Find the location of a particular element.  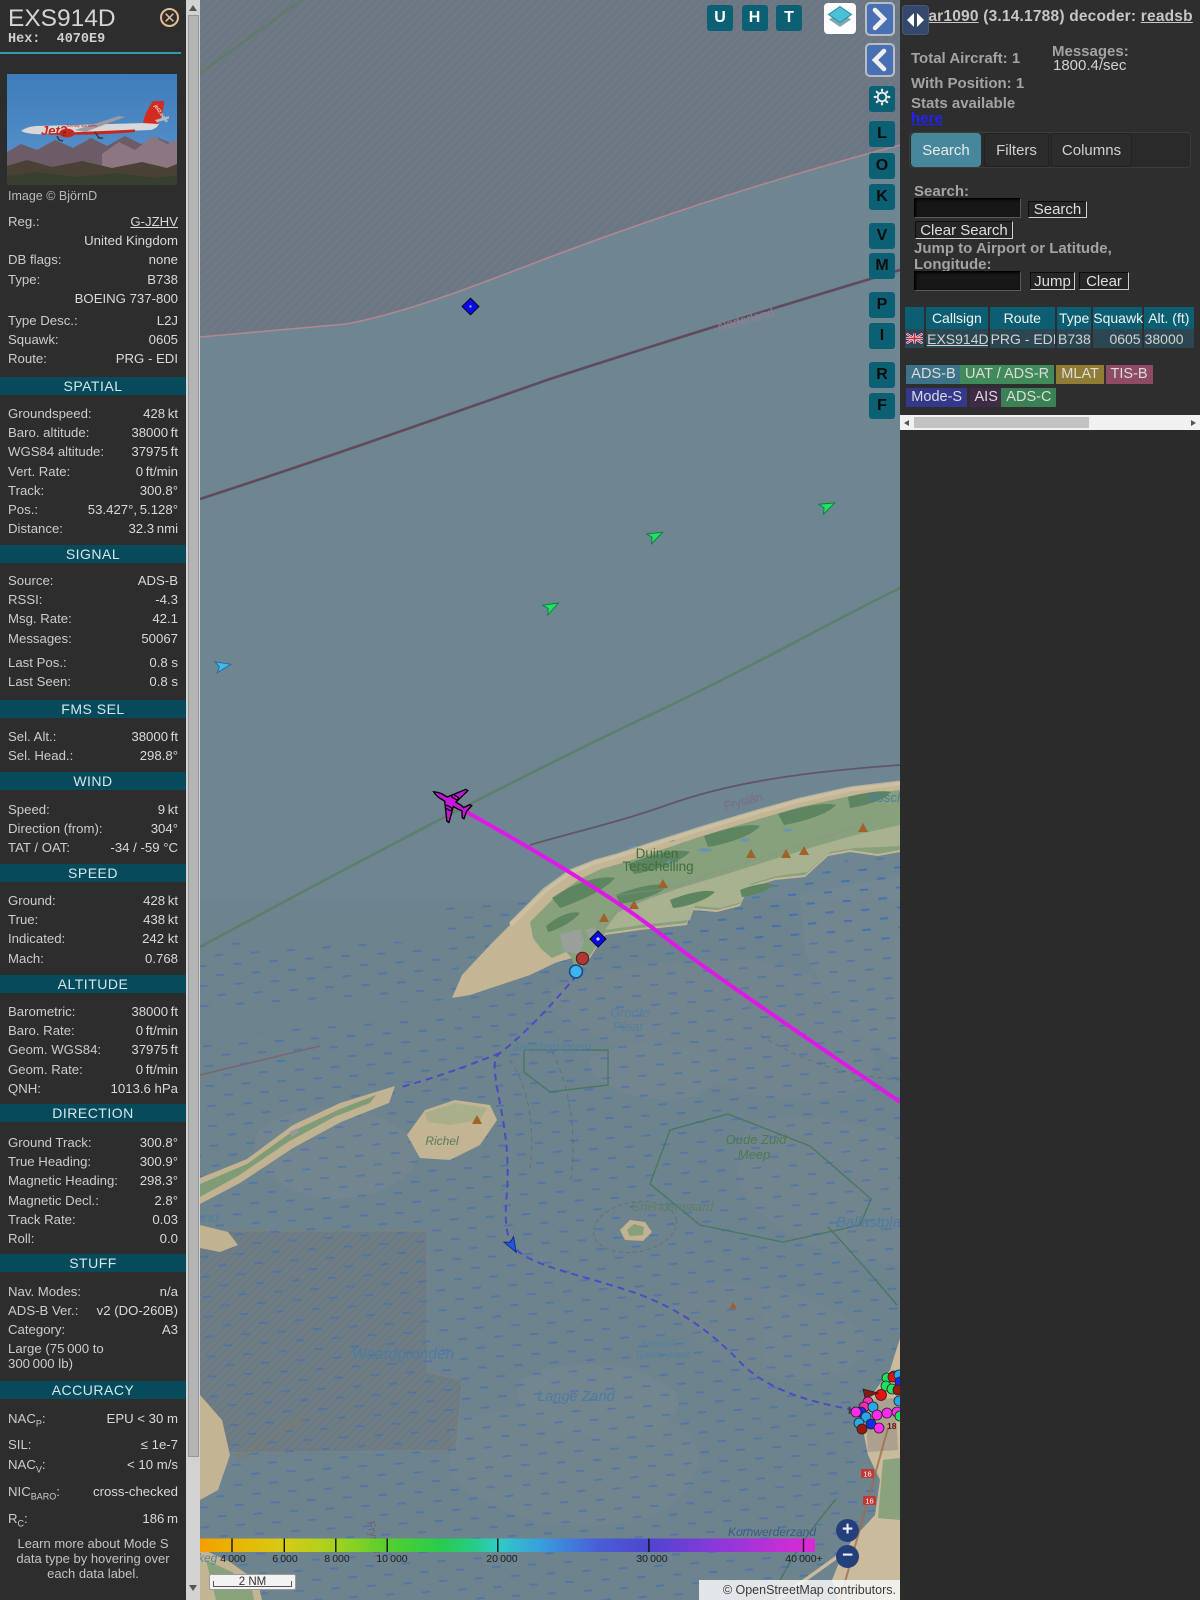

svg-text: 4 000 is located at coordinates (233, 1559).